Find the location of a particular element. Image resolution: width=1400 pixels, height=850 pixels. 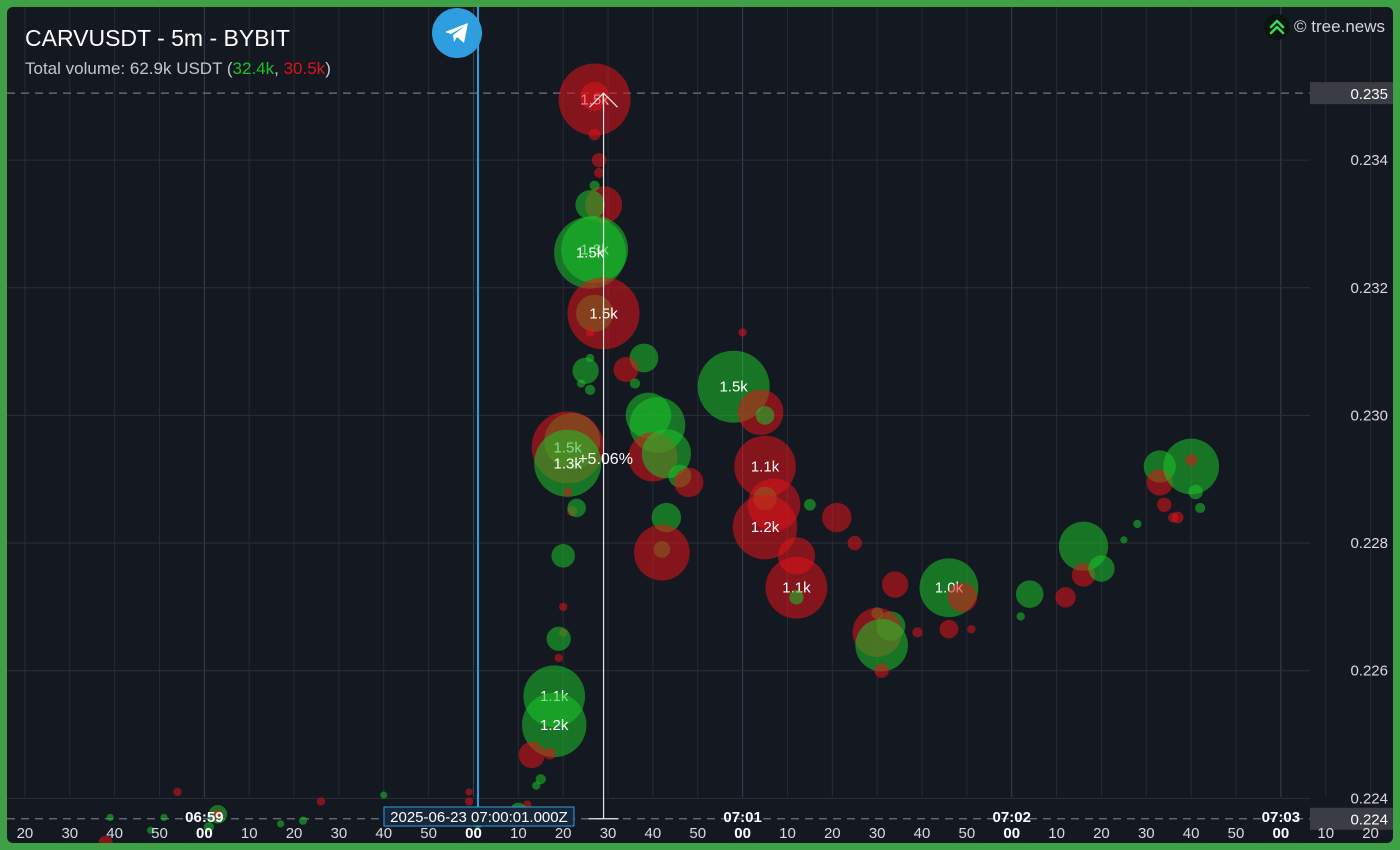

trade-volume-label: 1.5k is located at coordinates (733, 387).